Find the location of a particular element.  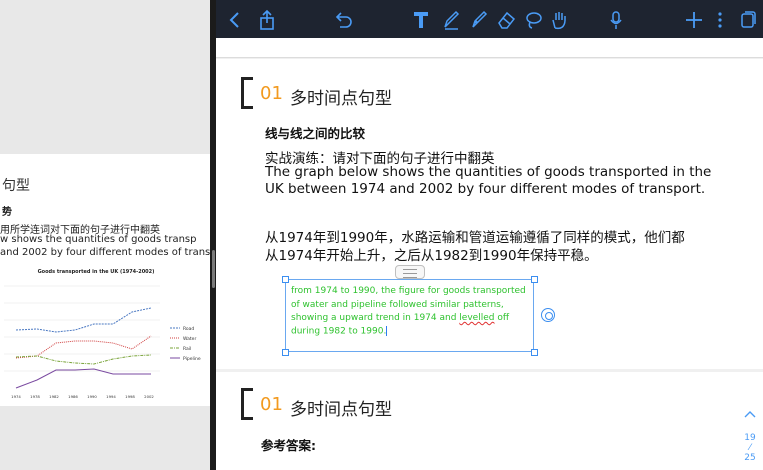

hand-icon is located at coordinates (560, 20).